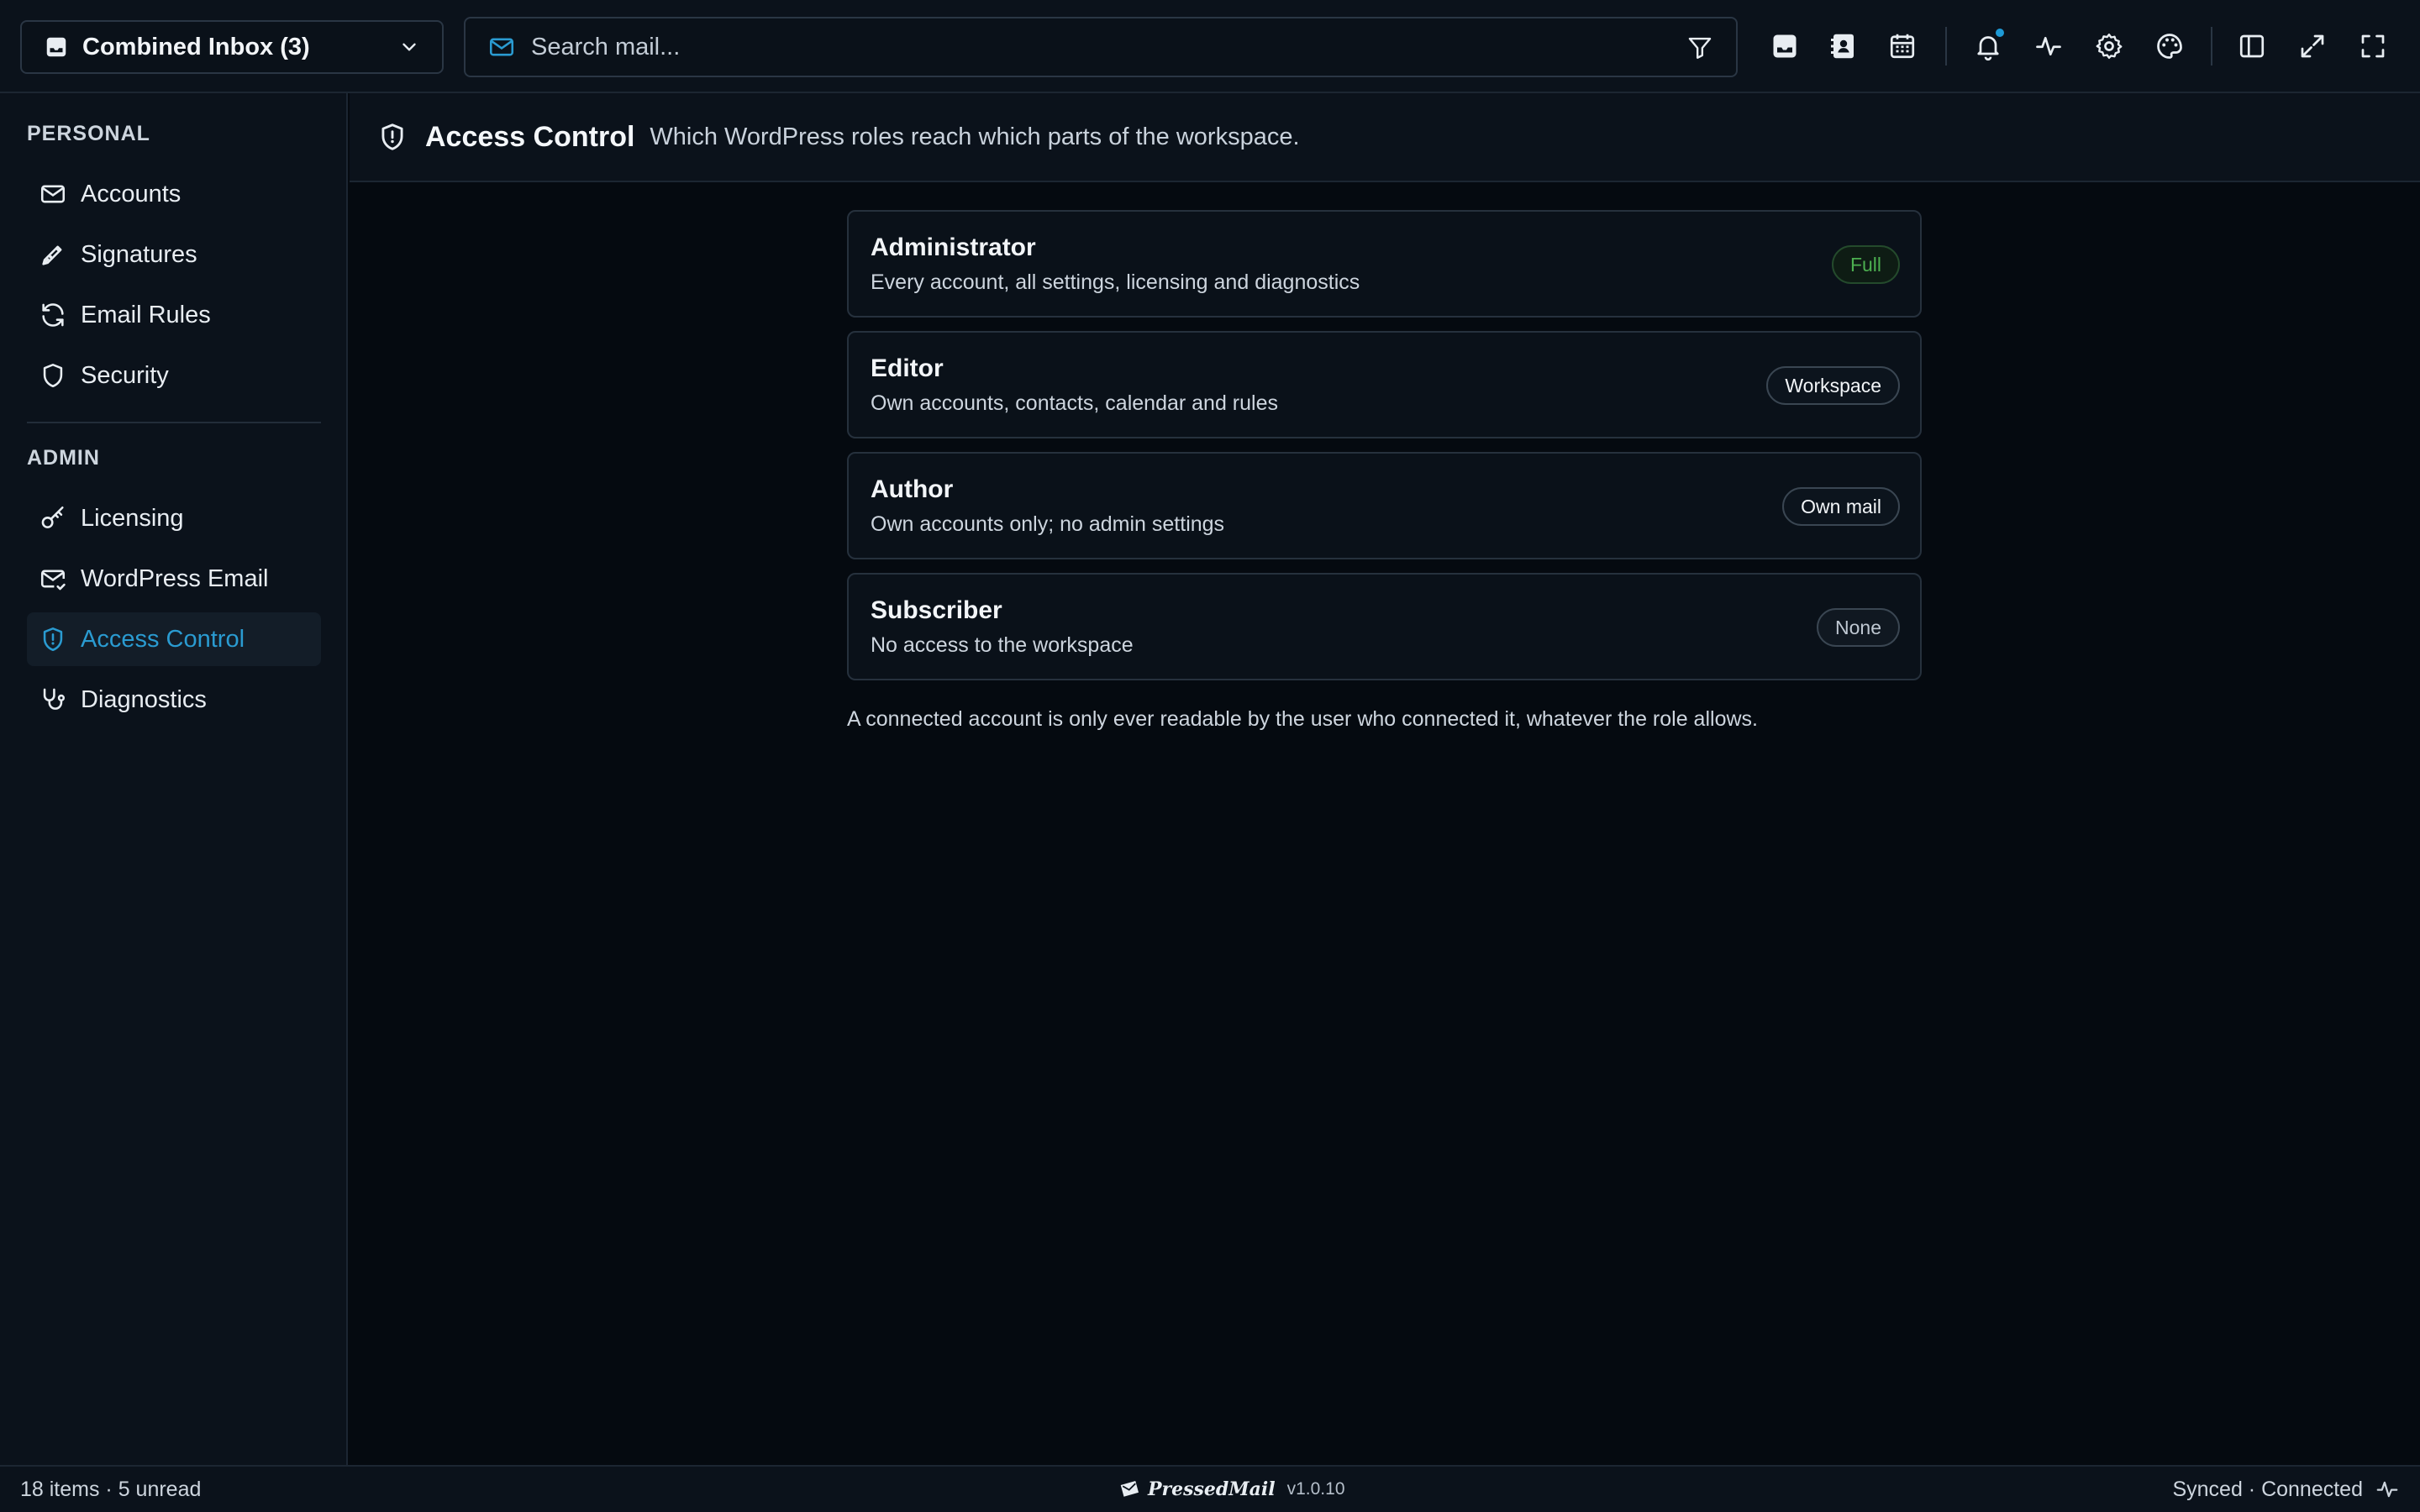 The image size is (2420, 1512). Describe the element at coordinates (1316, 1489) in the screenshot. I see `app-version: v1.0.10` at that location.